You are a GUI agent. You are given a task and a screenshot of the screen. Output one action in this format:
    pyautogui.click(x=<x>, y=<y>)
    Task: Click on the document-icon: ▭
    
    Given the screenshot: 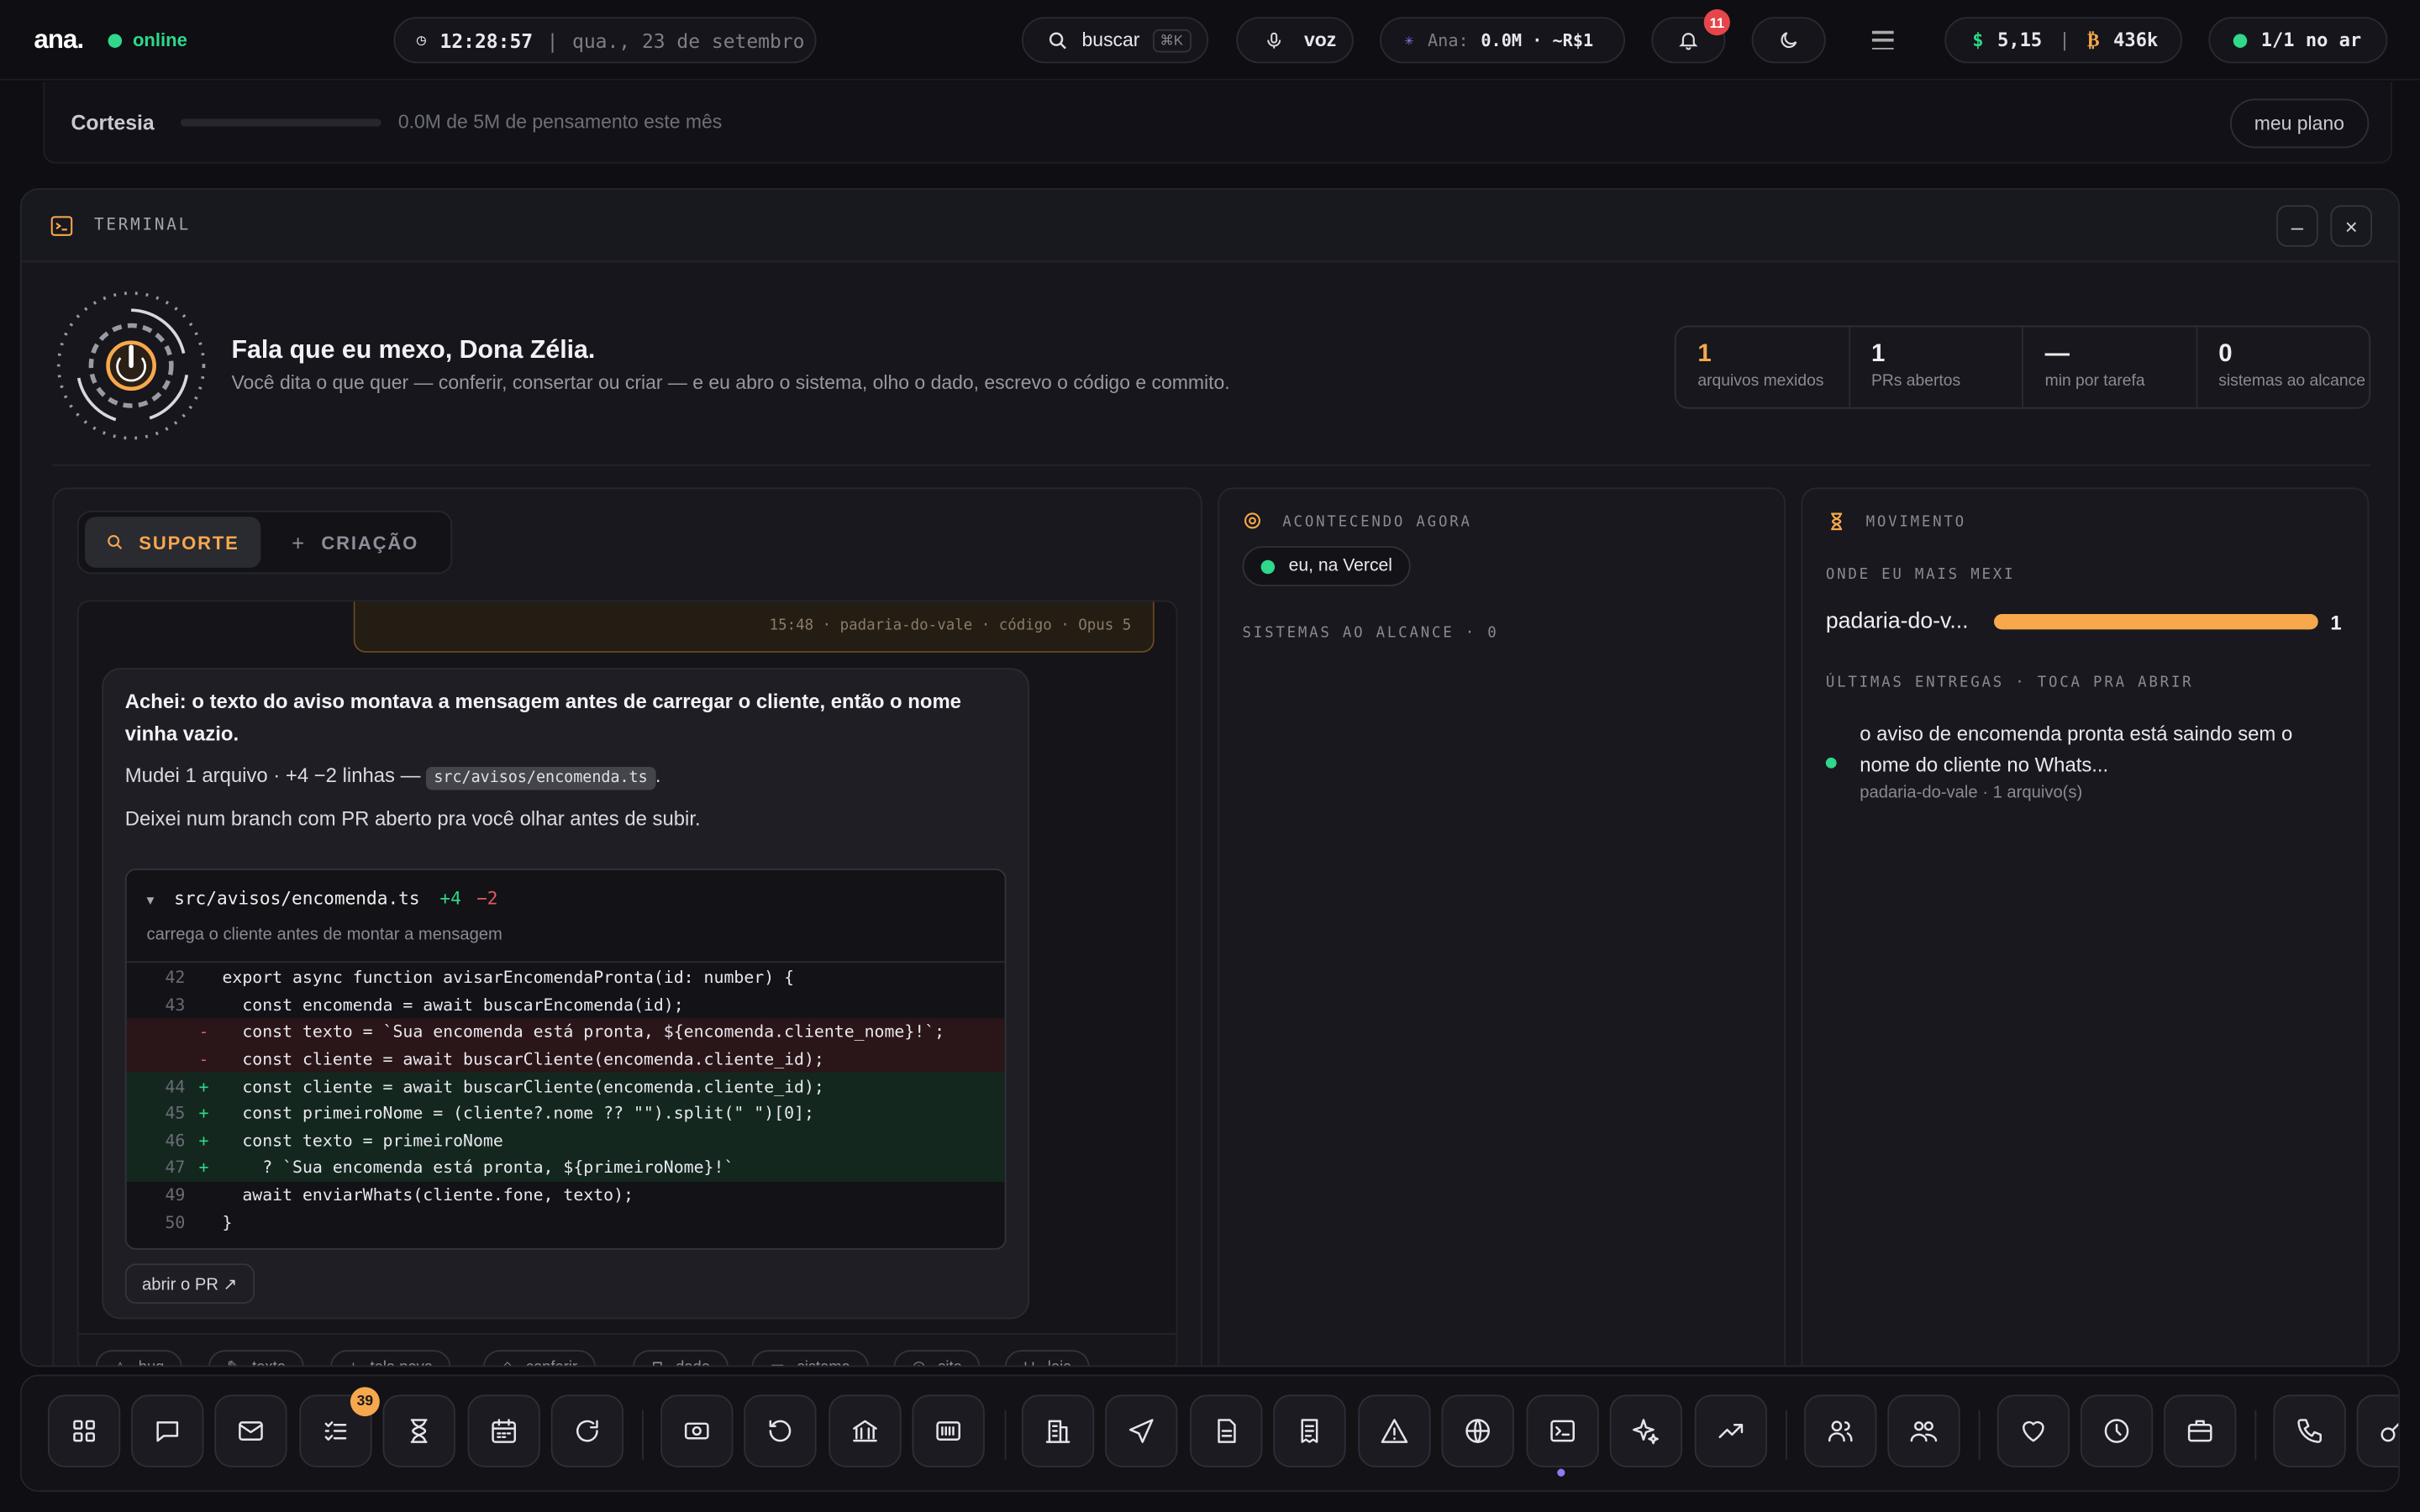 What is the action you would take?
    pyautogui.click(x=778, y=1363)
    